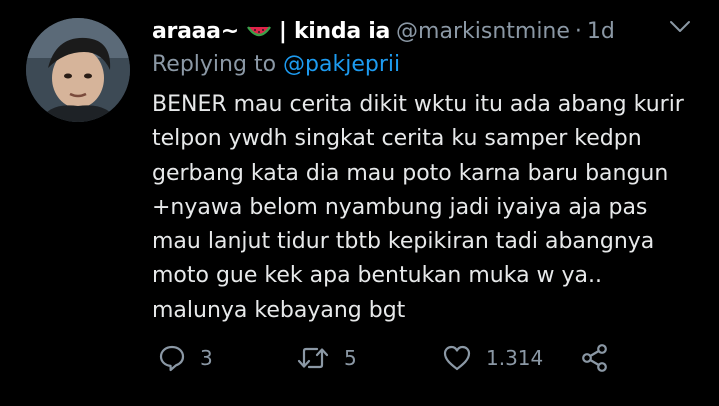  What do you see at coordinates (334, 31) in the screenshot?
I see `display-name-suffix: | kinda ia` at bounding box center [334, 31].